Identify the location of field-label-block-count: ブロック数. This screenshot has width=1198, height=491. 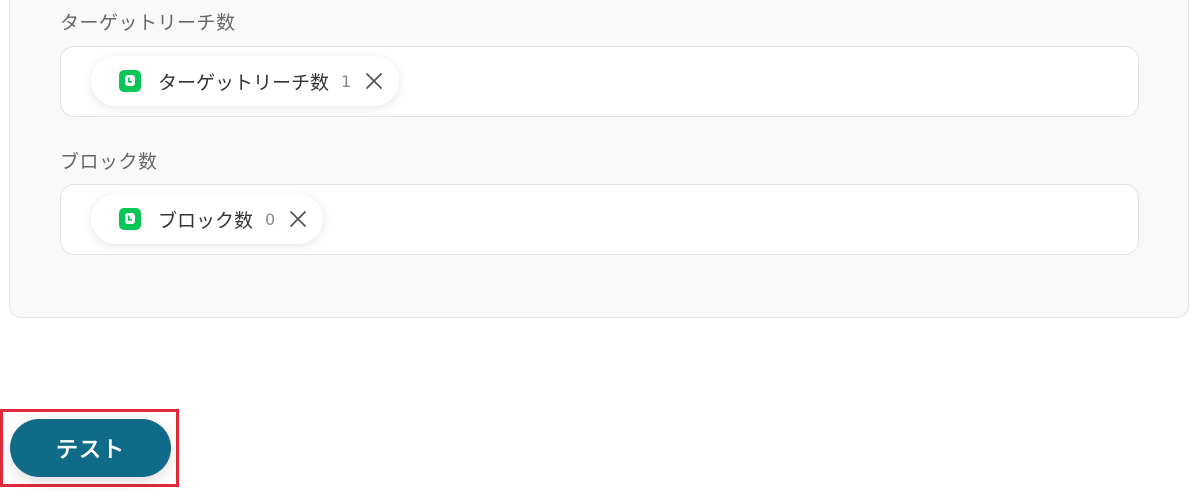
(109, 162).